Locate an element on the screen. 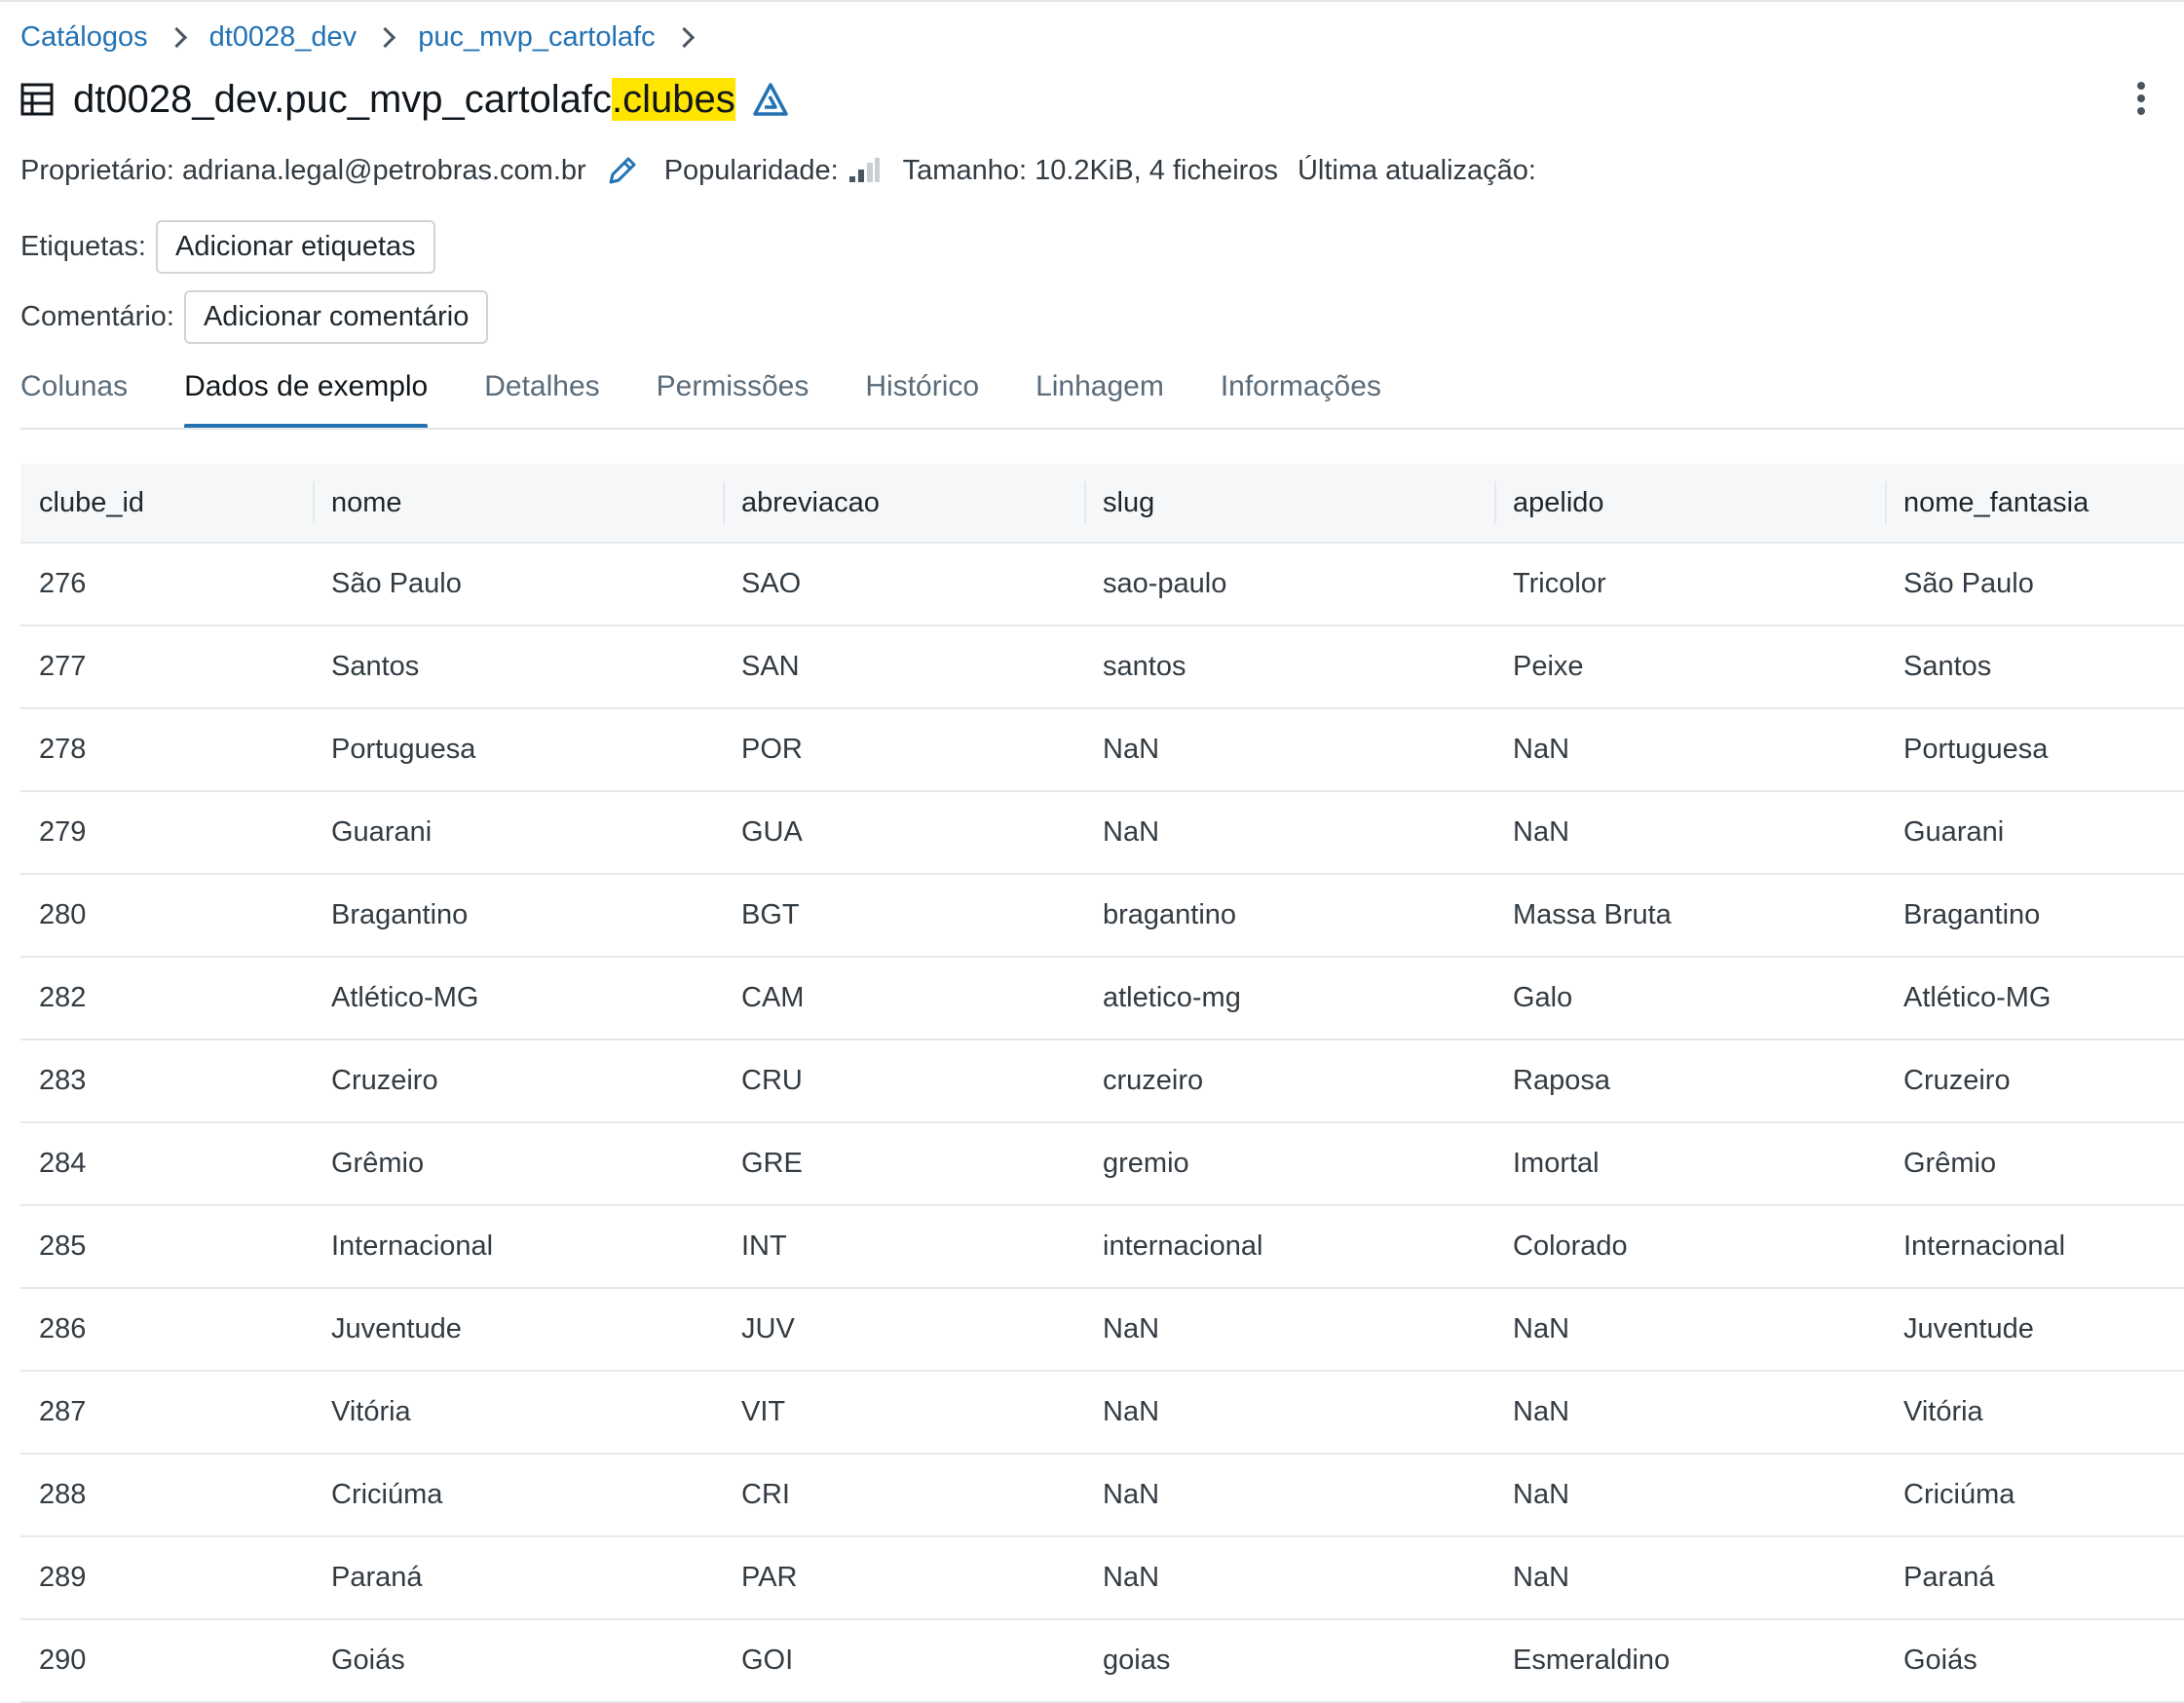 The image size is (2184, 1703). table-cell: Colorado is located at coordinates (1689, 1247).